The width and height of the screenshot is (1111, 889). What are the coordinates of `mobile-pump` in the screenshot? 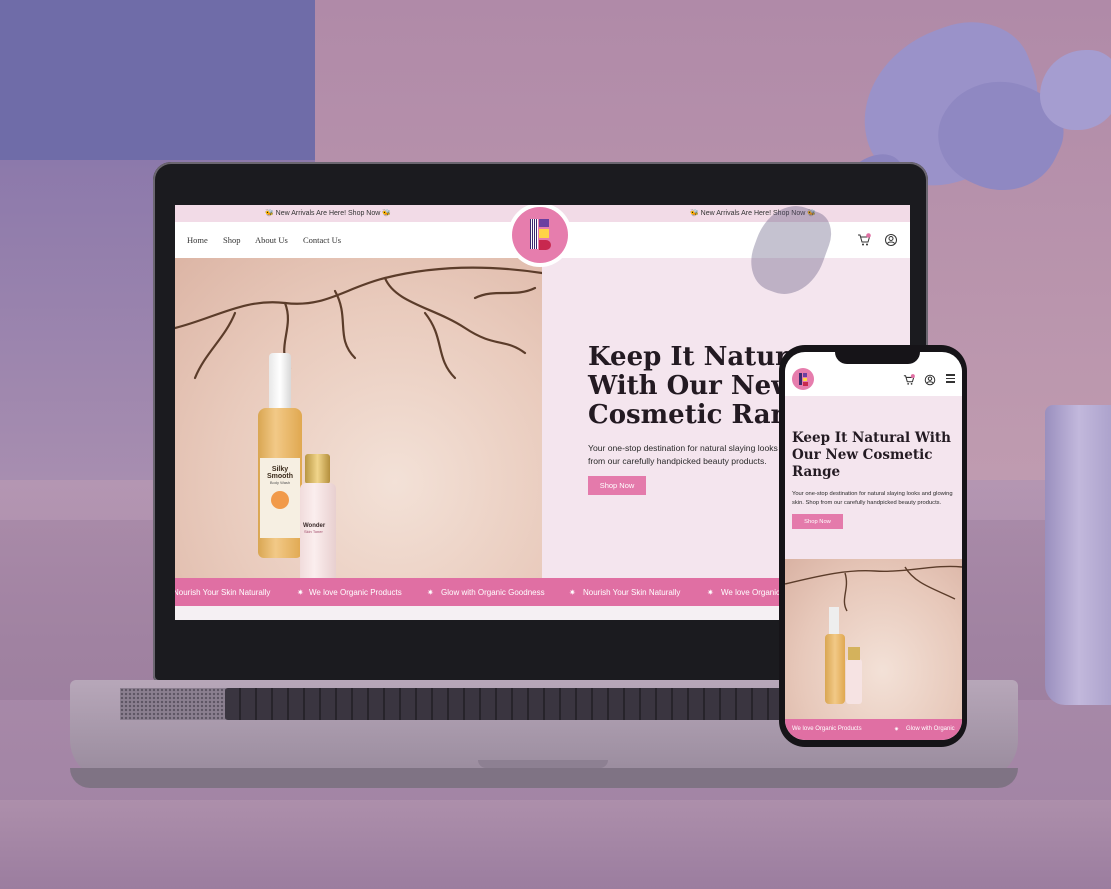 It's located at (834, 621).